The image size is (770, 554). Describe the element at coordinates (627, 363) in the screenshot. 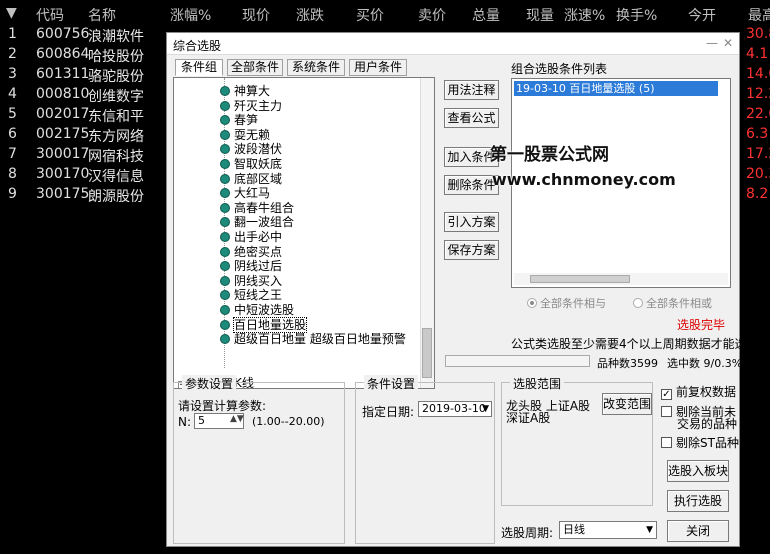

I see `variety-count: 品种数3599` at that location.